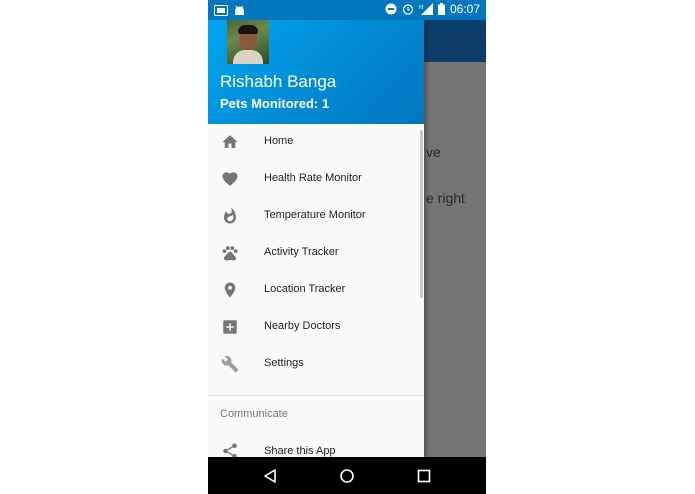 The image size is (695, 494). I want to click on back-icon, so click(270, 476).